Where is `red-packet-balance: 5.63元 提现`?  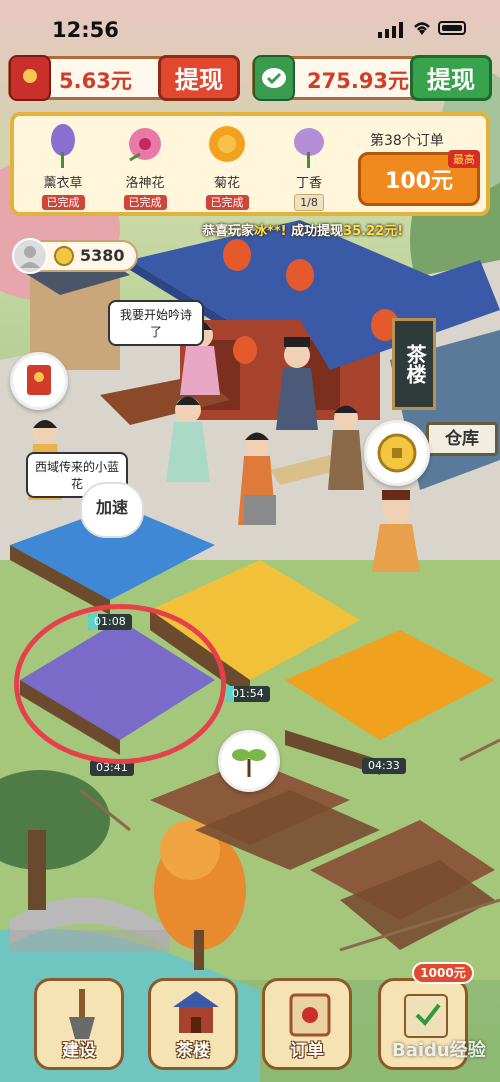
red-packet-balance: 5.63元 提现 is located at coordinates (124, 78).